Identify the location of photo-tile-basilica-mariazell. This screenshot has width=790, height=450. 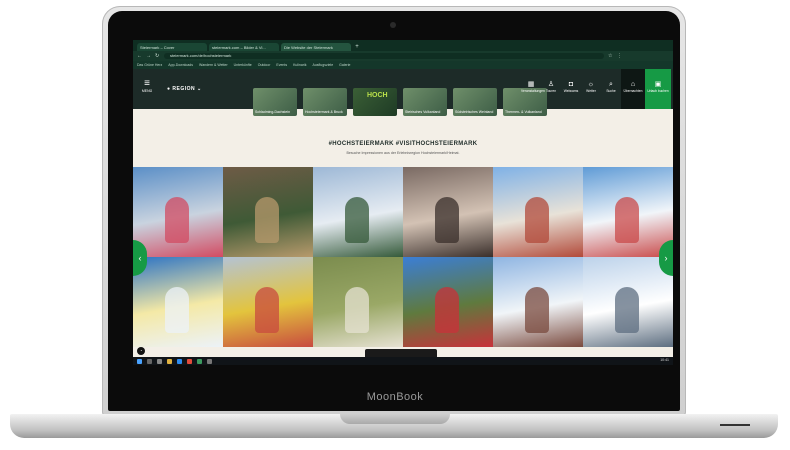
(538, 212).